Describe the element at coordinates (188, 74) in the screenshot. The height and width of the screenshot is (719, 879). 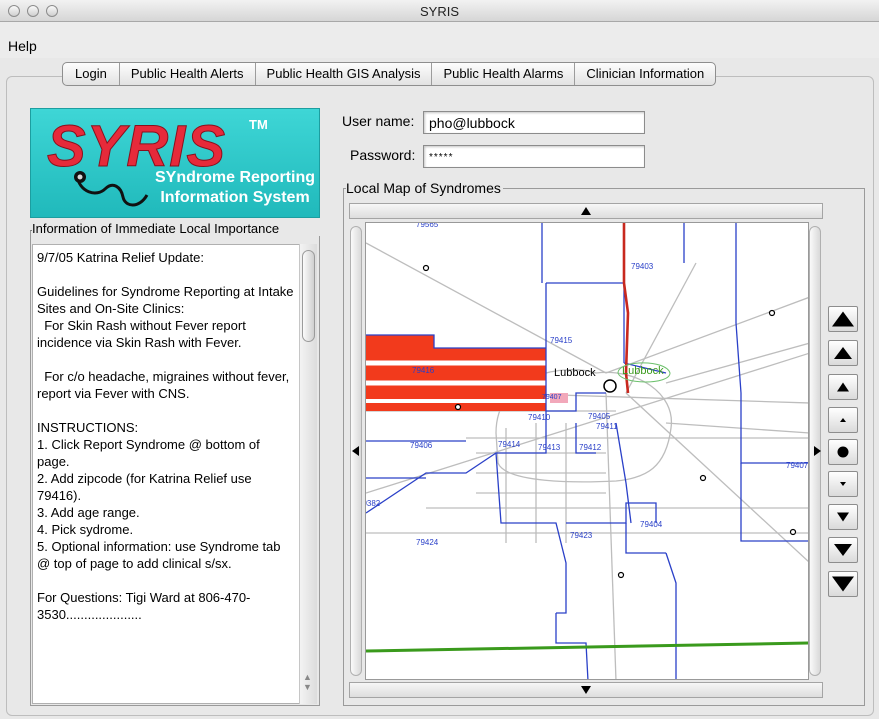
I see `tab-public-health-alerts: Public Health Alerts` at that location.